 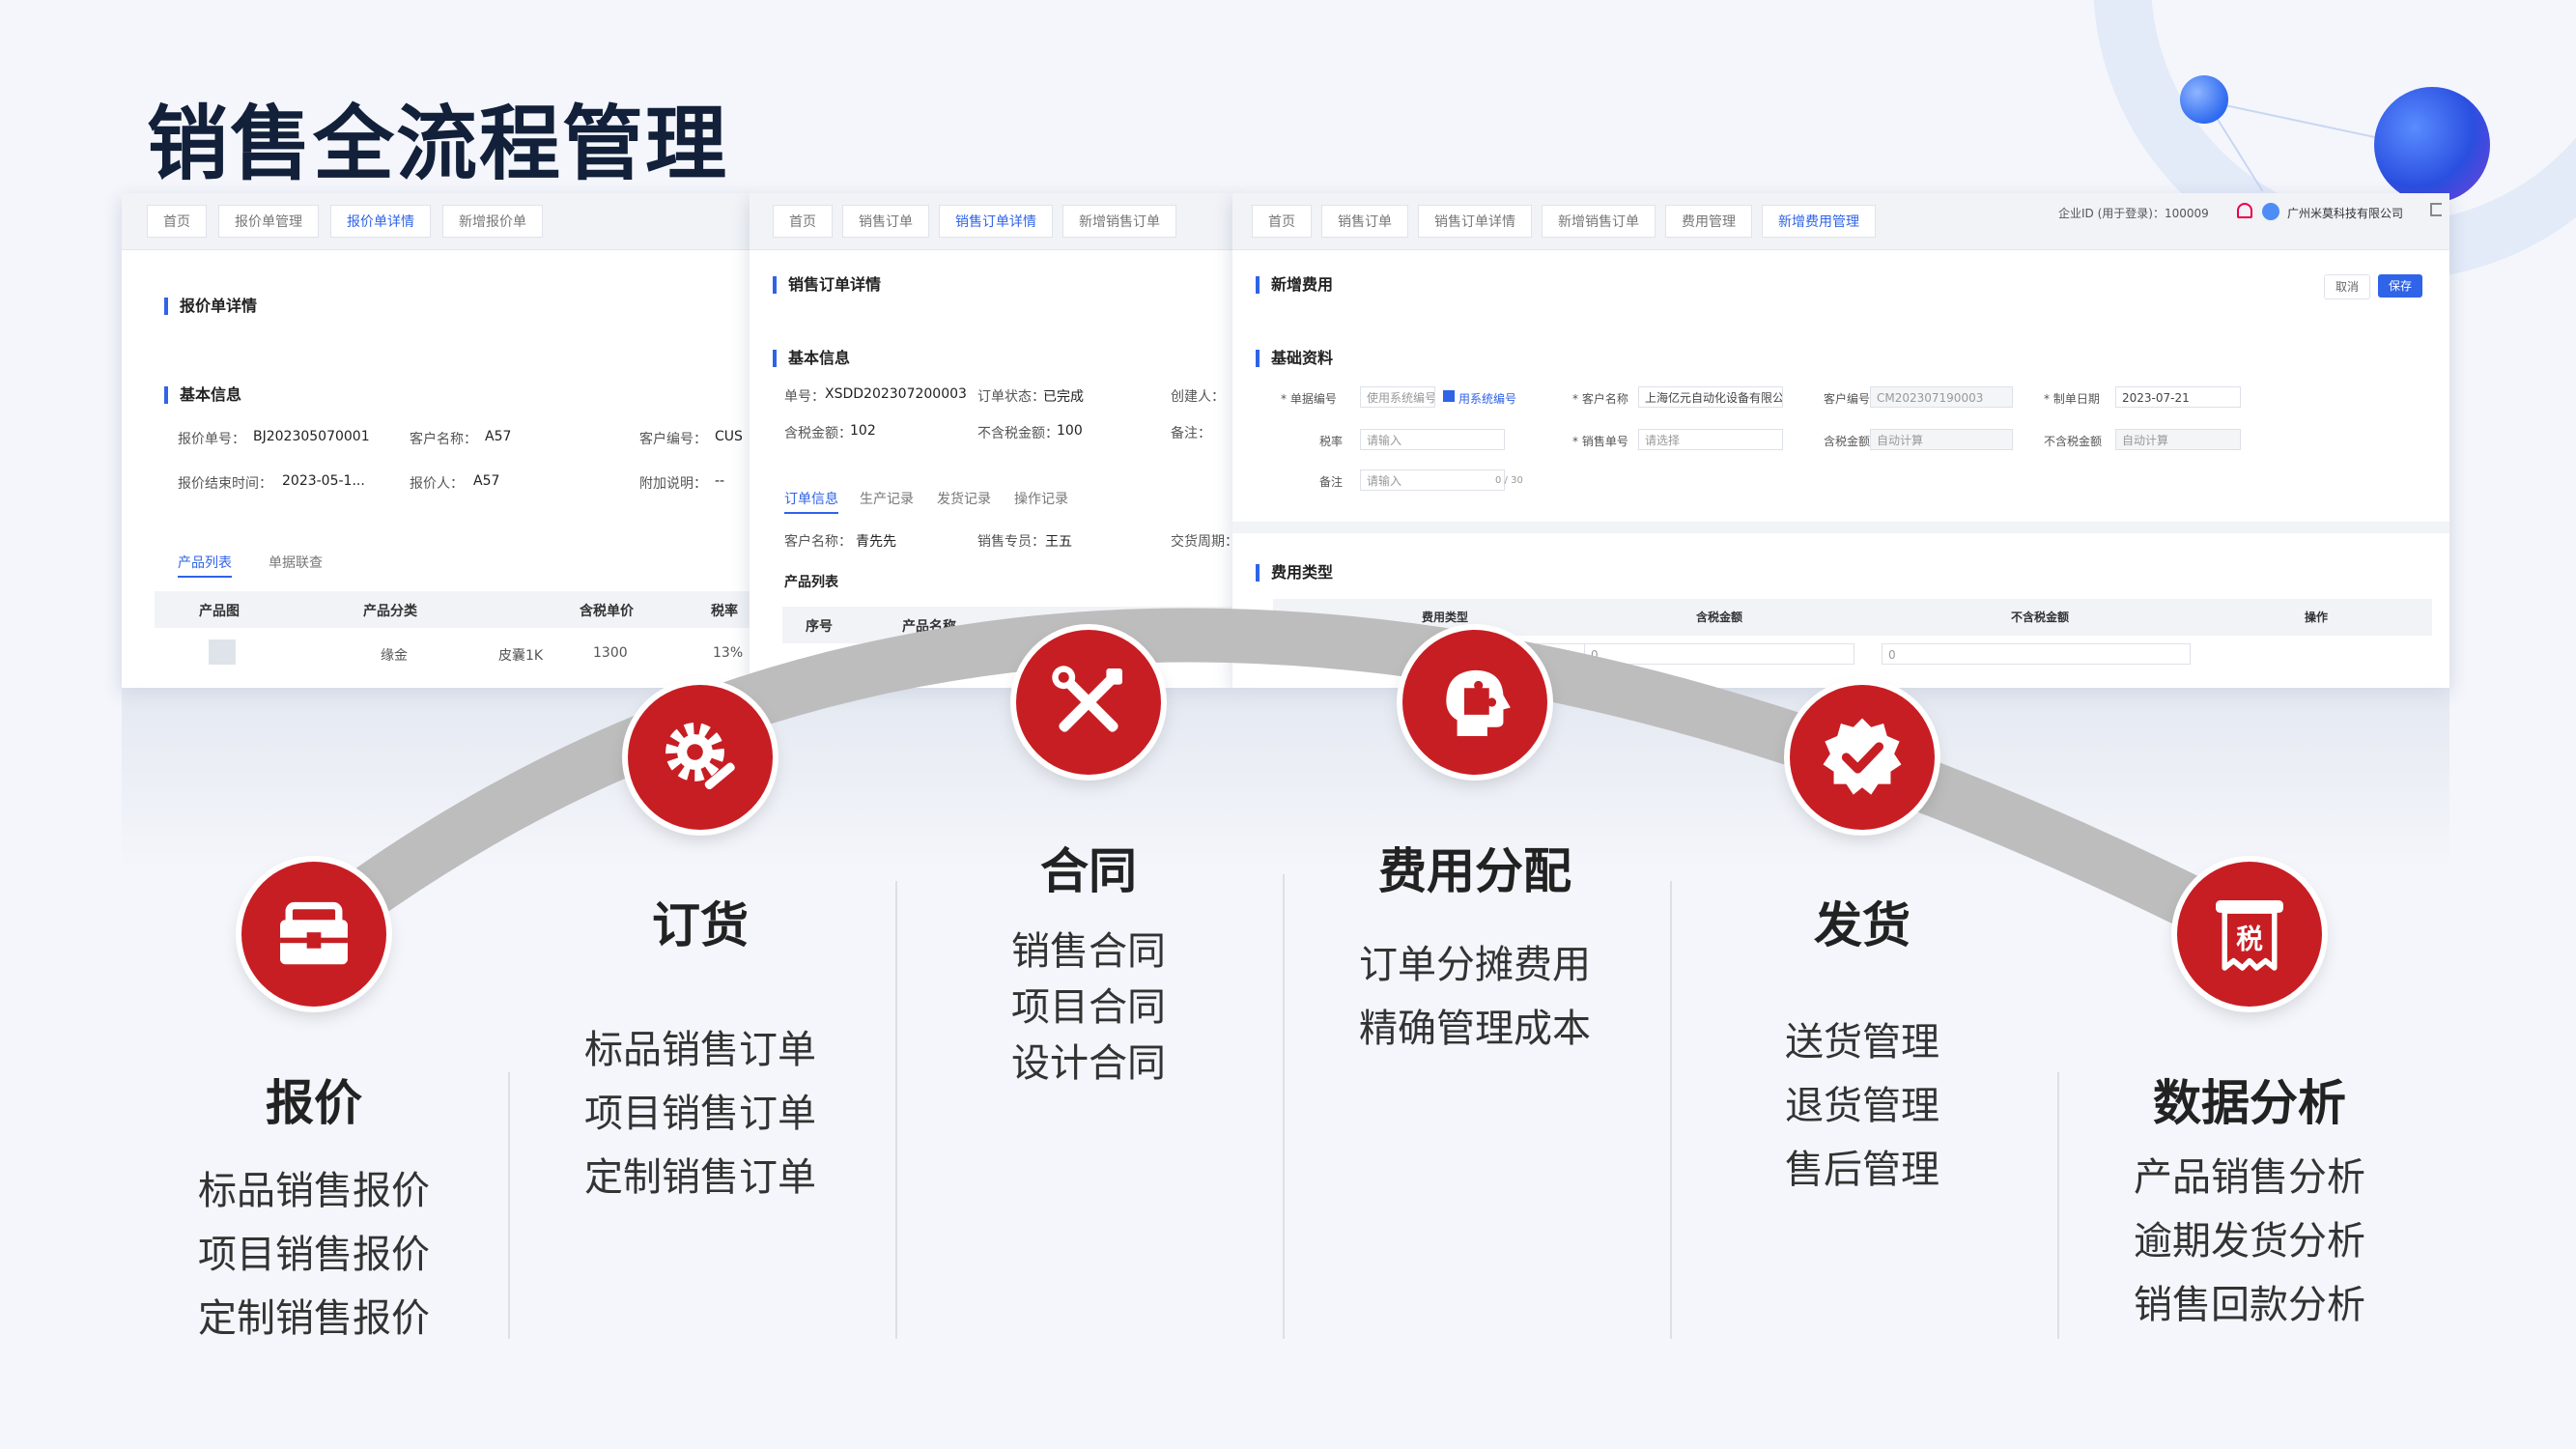 I want to click on field-label: 交货周期：, so click(x=1201, y=542).